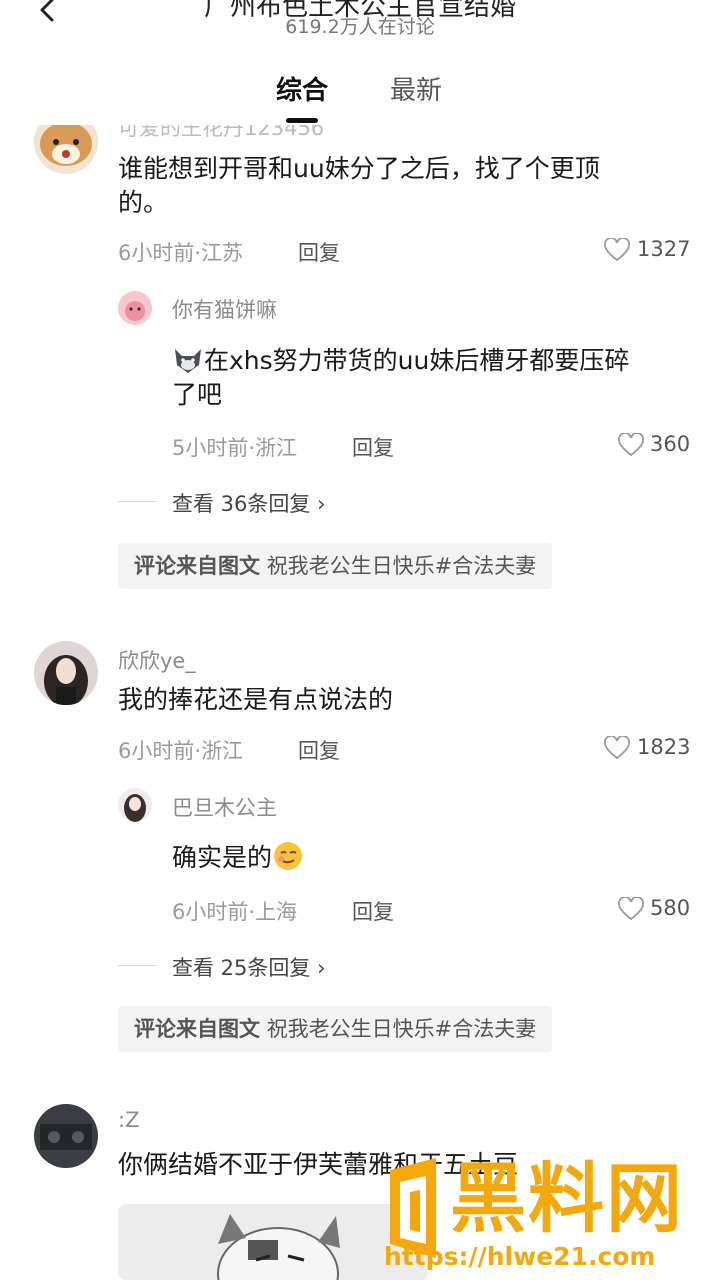  What do you see at coordinates (249, 503) in the screenshot?
I see `view-more-replies: 查看 36条回复 ›` at bounding box center [249, 503].